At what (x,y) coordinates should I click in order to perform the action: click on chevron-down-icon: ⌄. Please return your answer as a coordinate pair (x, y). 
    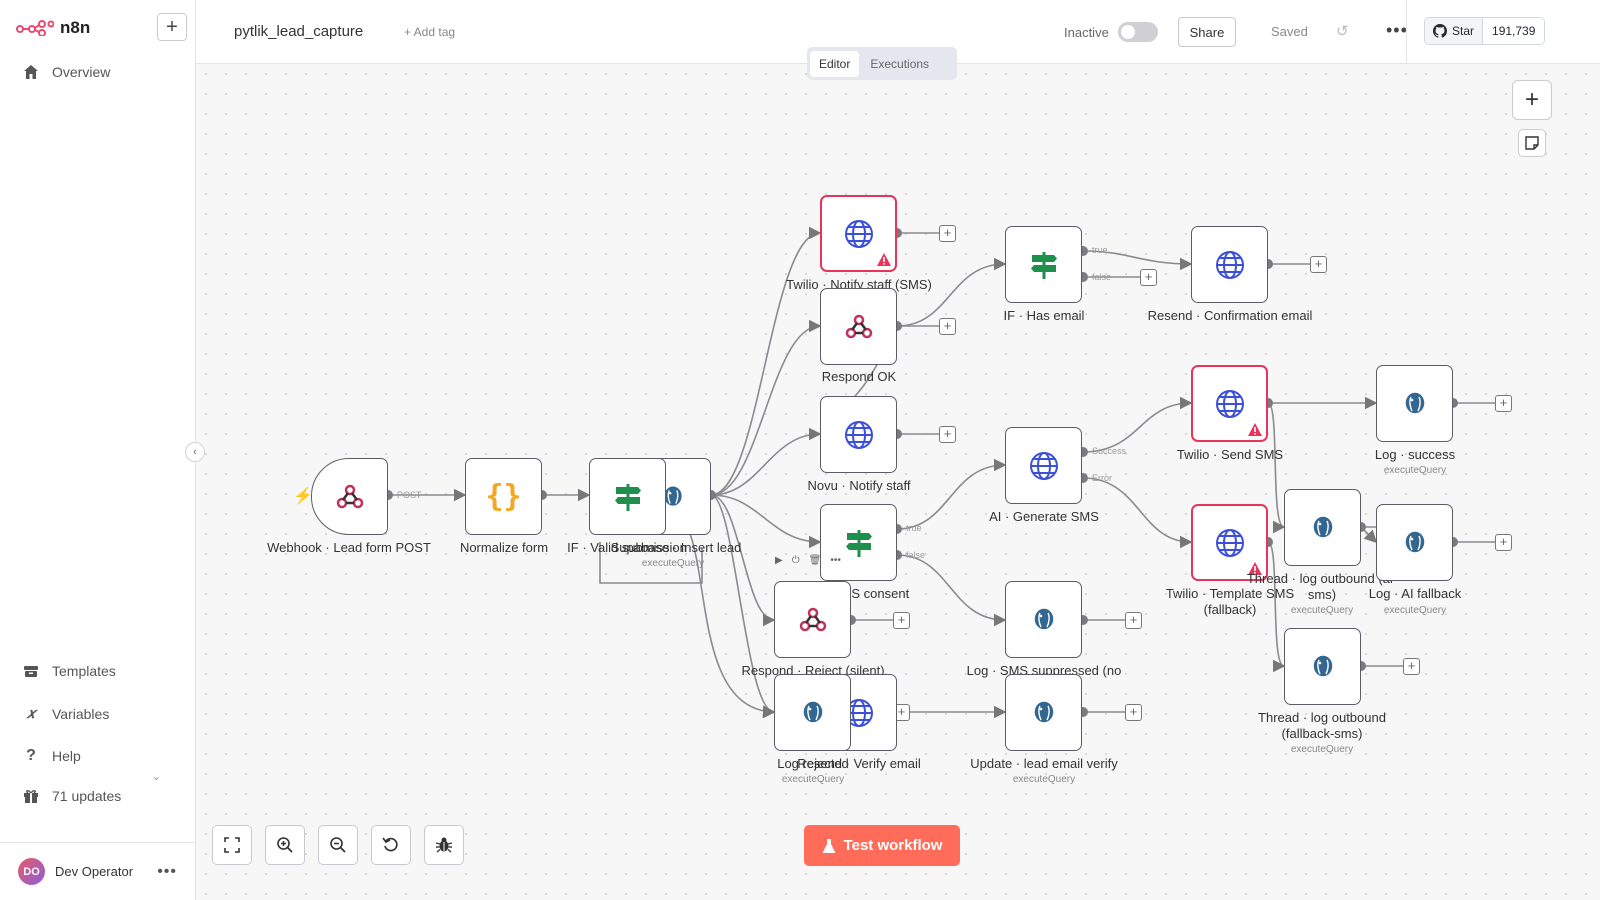
    Looking at the image, I should click on (156, 776).